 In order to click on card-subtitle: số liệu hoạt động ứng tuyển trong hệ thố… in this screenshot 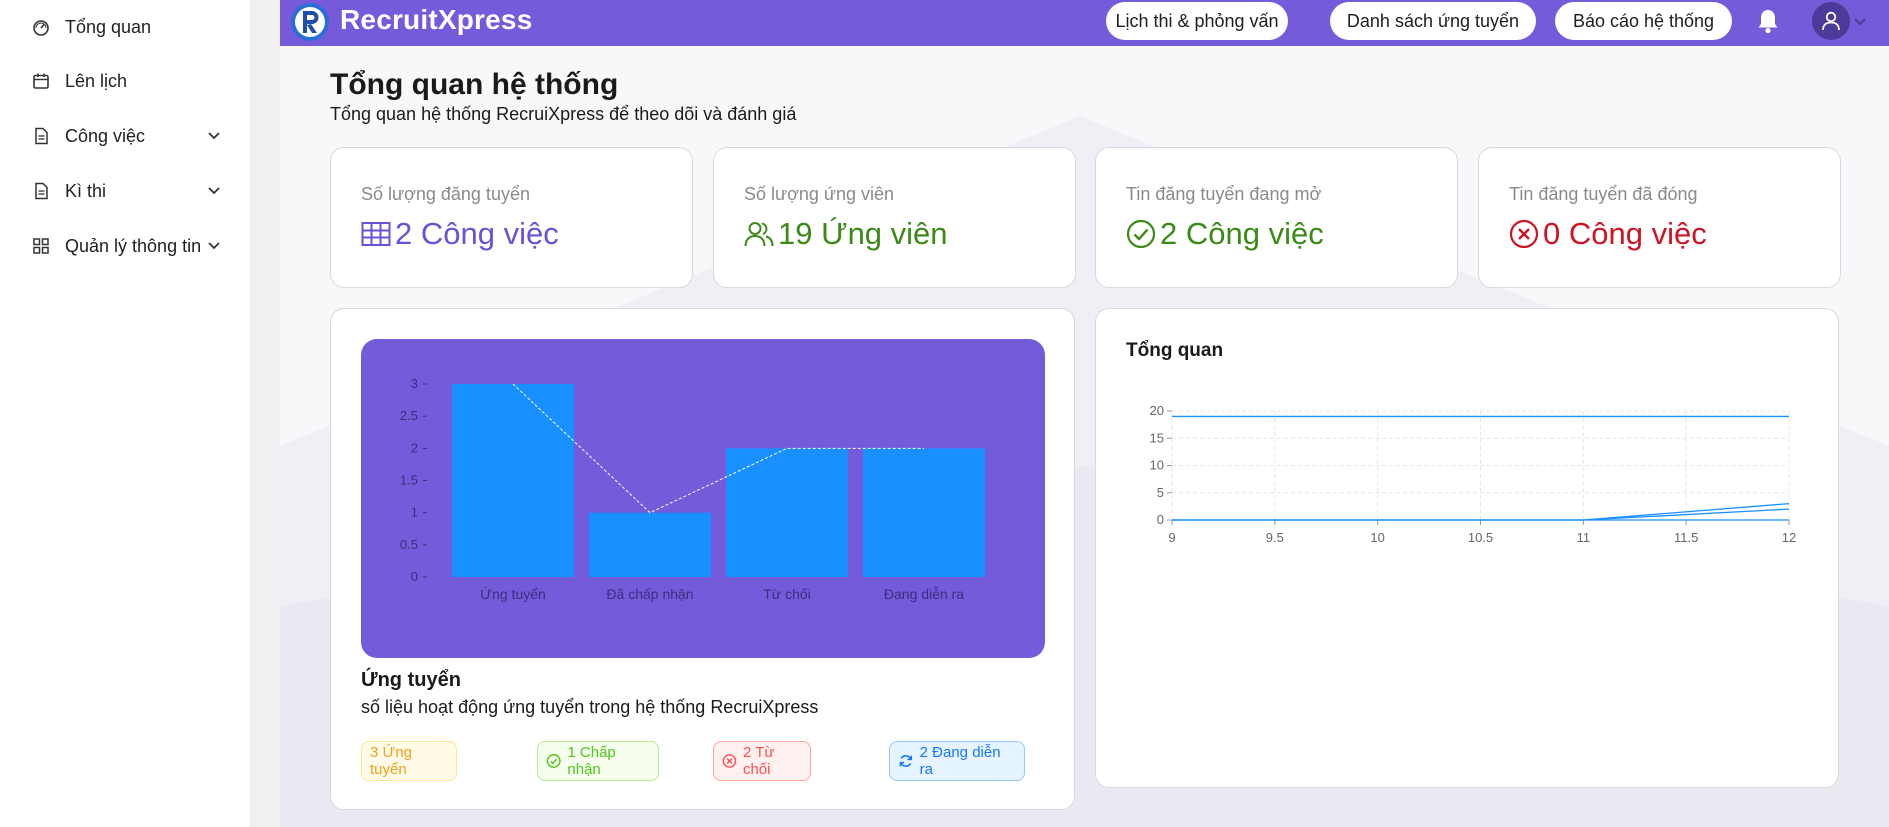, I will do `click(590, 707)`.